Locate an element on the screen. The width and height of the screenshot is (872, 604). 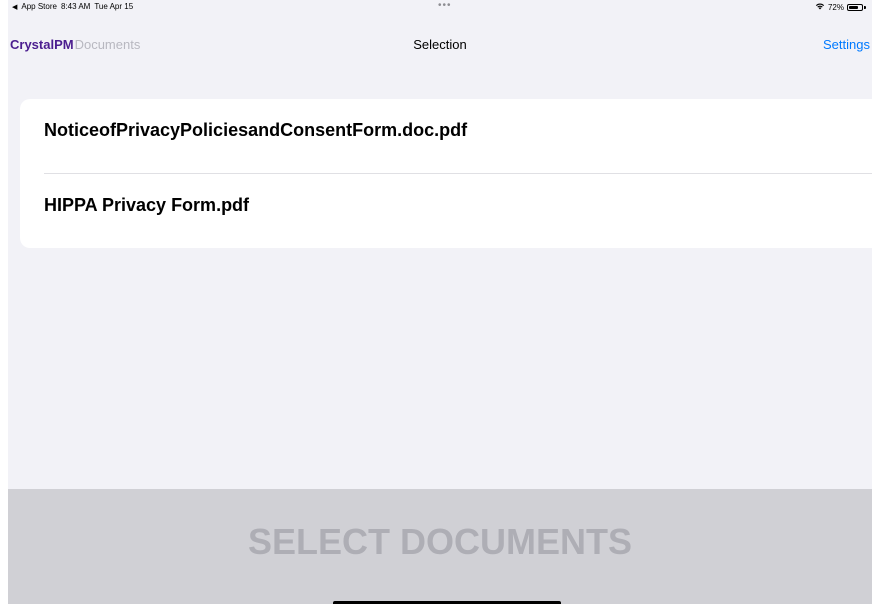
battery-percent: 72% is located at coordinates (835, 7).